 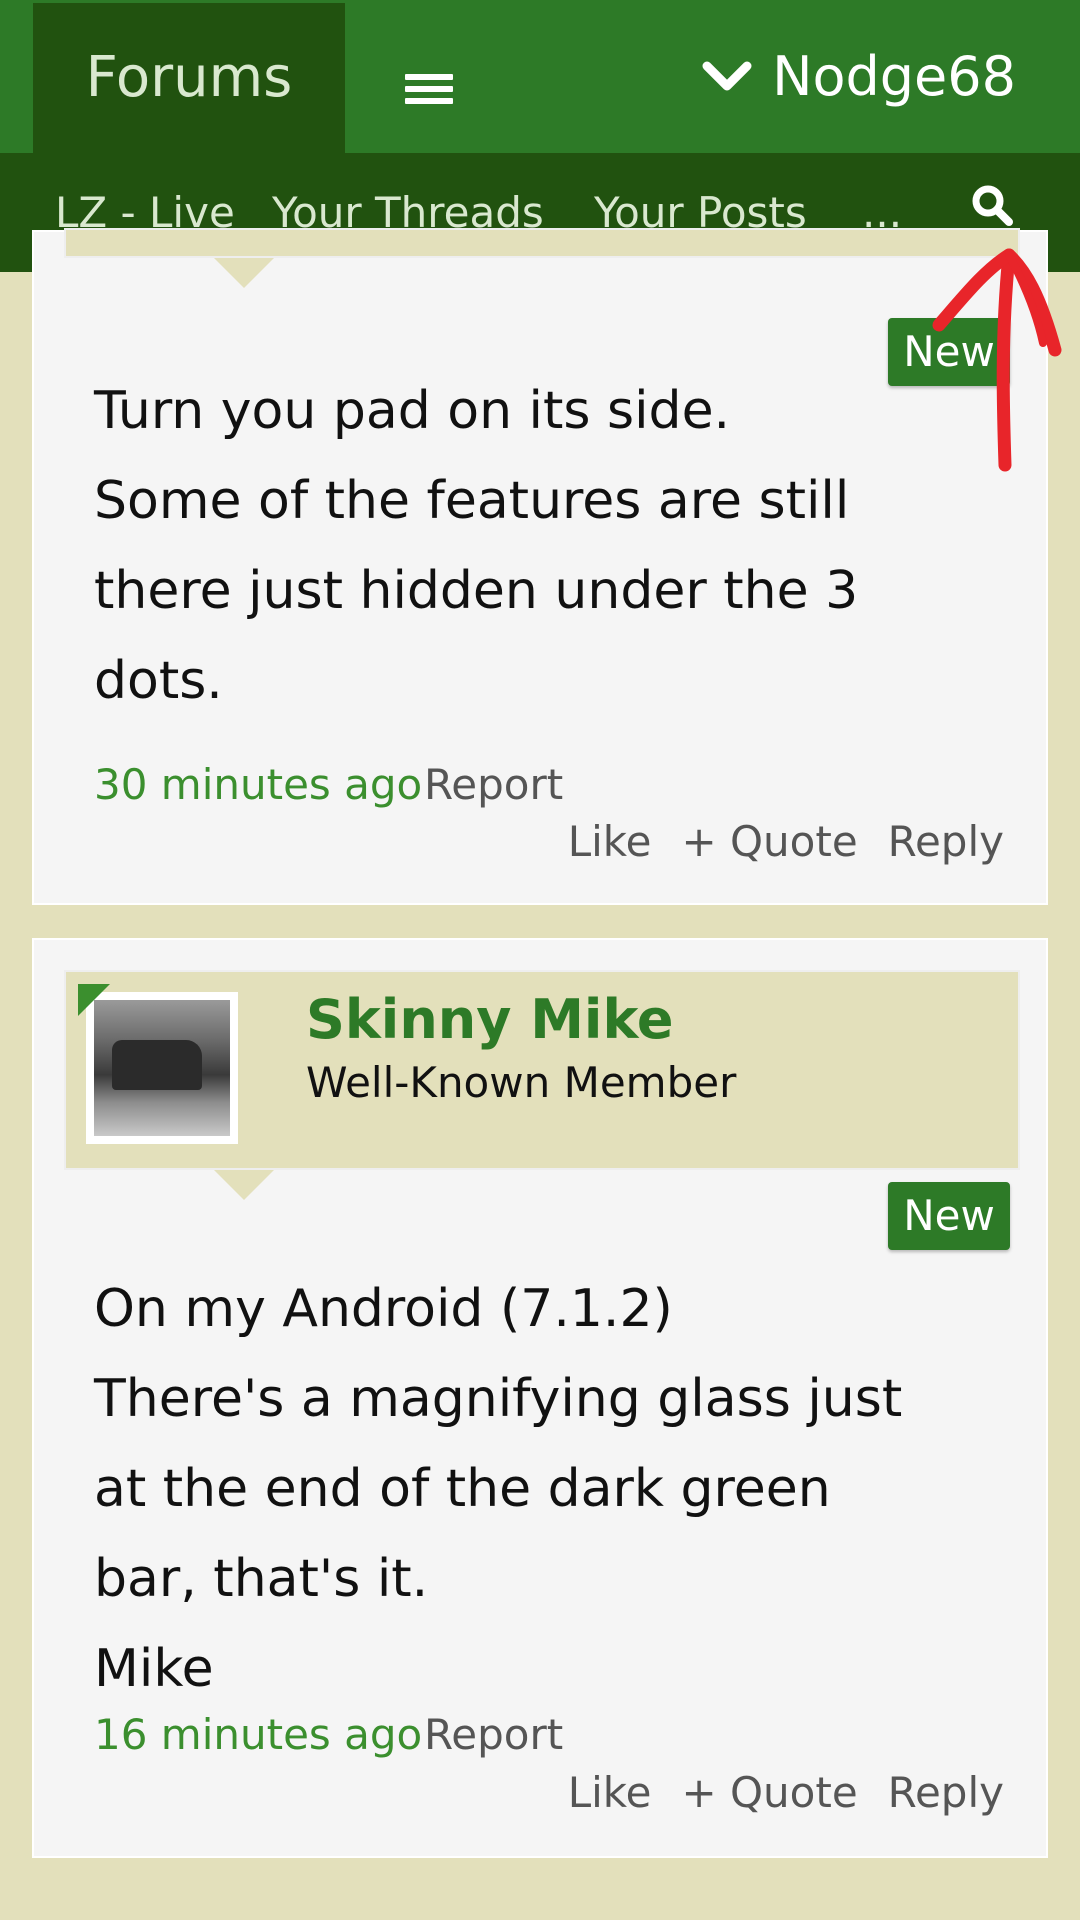 What do you see at coordinates (894, 76) in the screenshot?
I see `username-label: Nodge68` at bounding box center [894, 76].